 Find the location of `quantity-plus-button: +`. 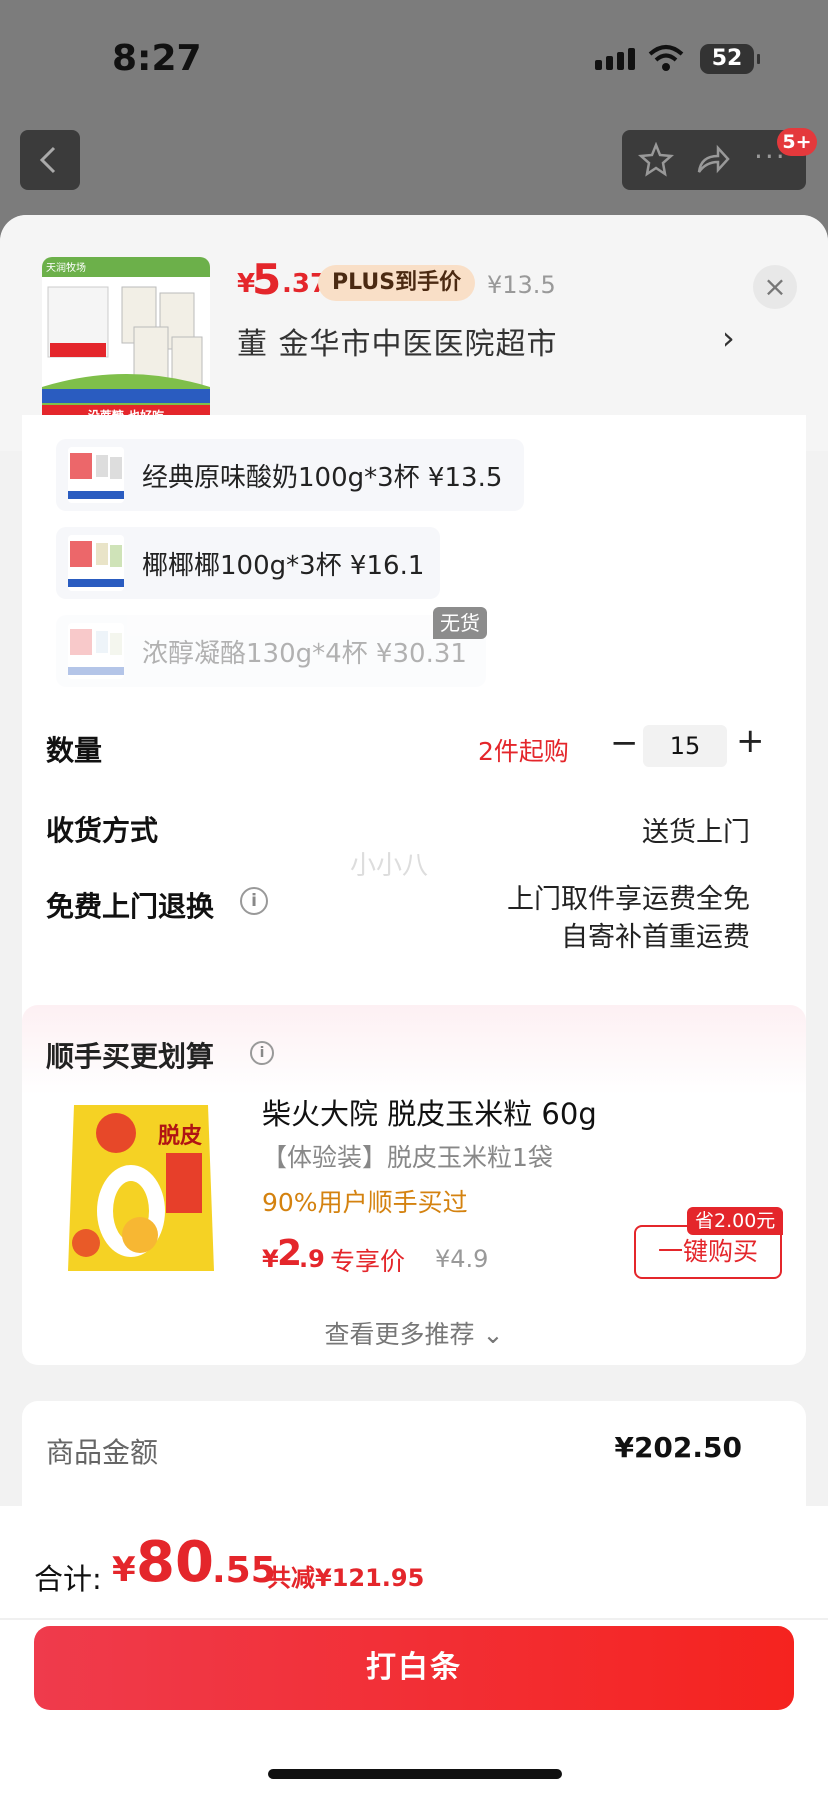

quantity-plus-button: + is located at coordinates (750, 741).